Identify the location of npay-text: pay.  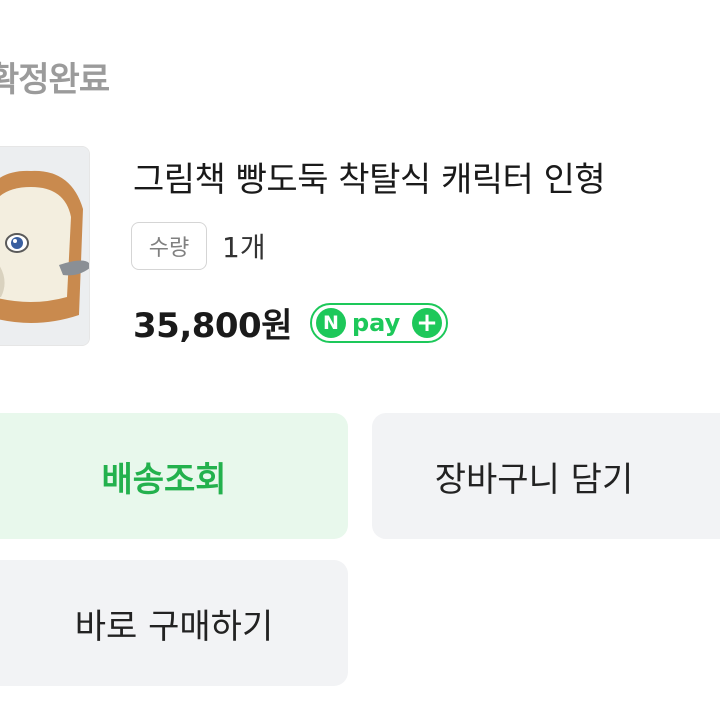
(376, 322).